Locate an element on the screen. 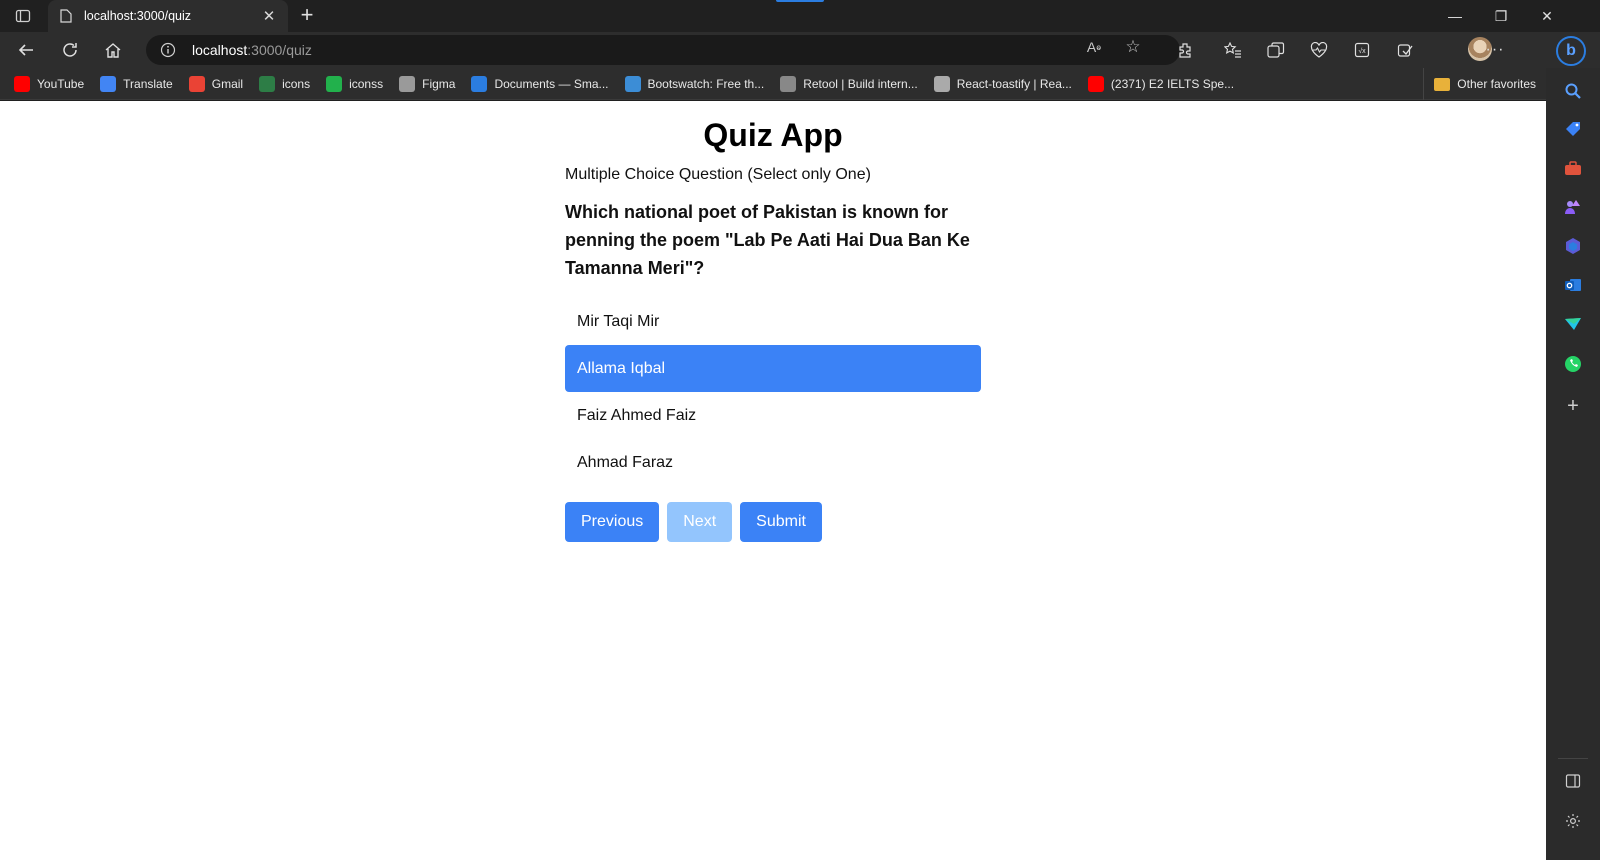 The image size is (1600, 860). other-favorites-folder: Other favorites is located at coordinates (1479, 84).